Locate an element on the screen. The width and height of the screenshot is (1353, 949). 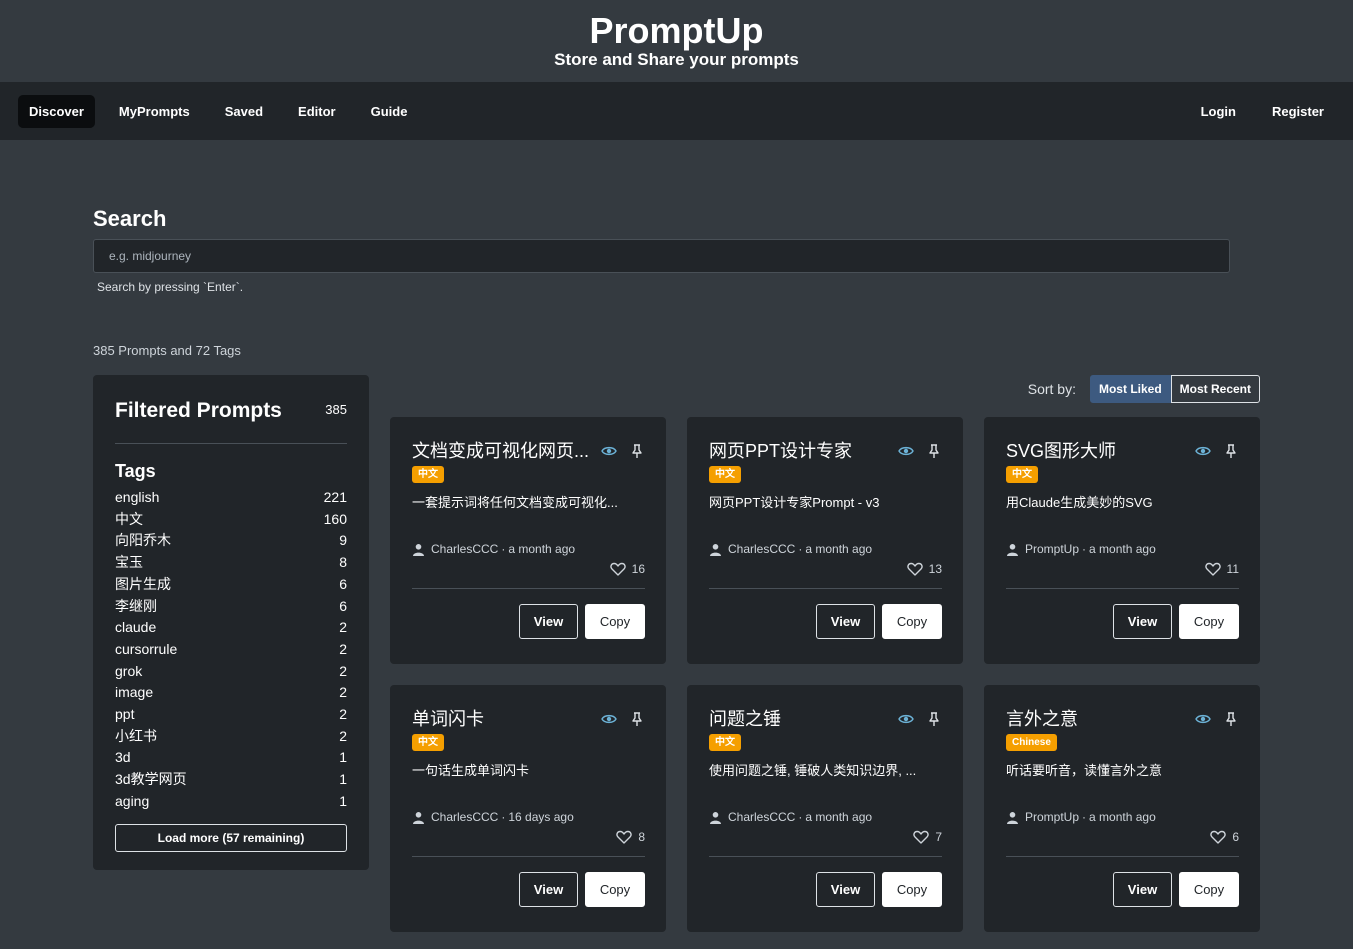
tag-item: cursorrule 2 is located at coordinates (231, 650).